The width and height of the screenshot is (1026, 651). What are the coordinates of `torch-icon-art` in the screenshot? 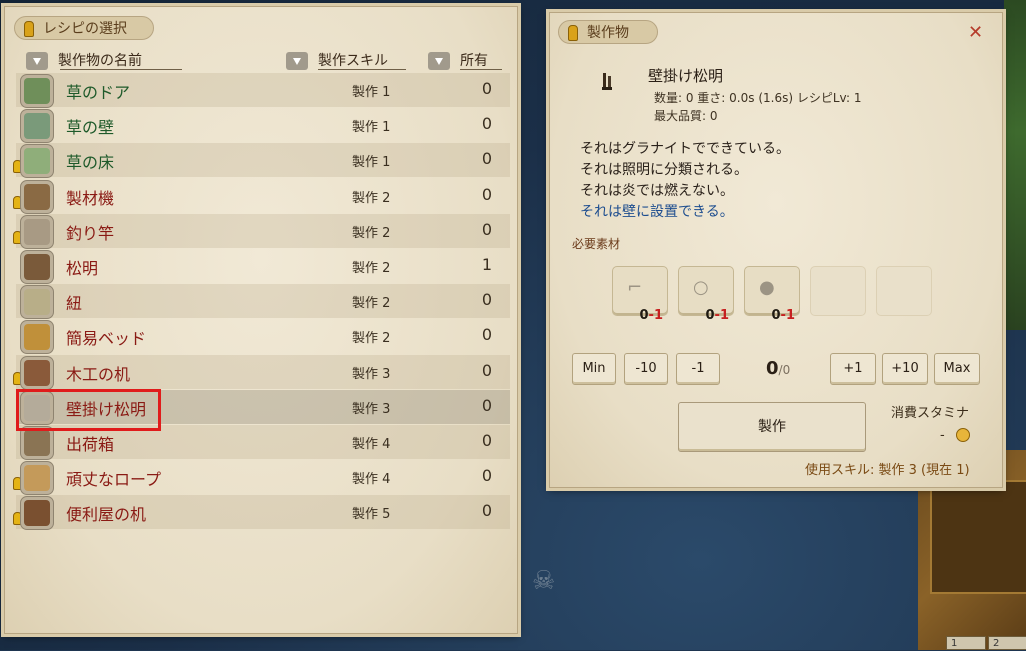 It's located at (37, 267).